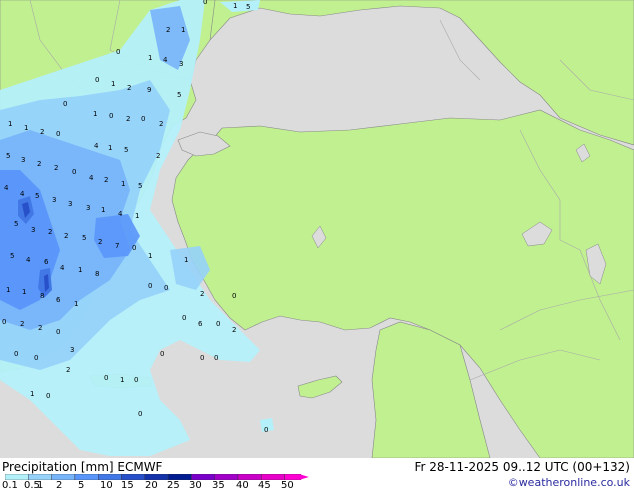 This screenshot has width=634, height=491. Describe the element at coordinates (195, 485) in the screenshot. I see `legend-tick-label: 30` at that location.